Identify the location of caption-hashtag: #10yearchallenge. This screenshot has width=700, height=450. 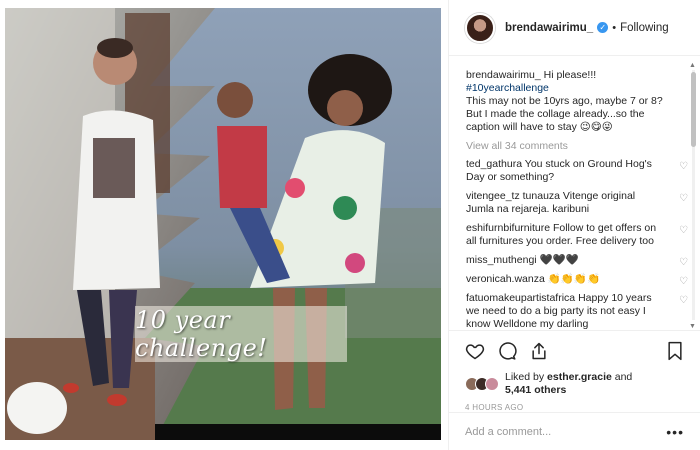
(507, 88).